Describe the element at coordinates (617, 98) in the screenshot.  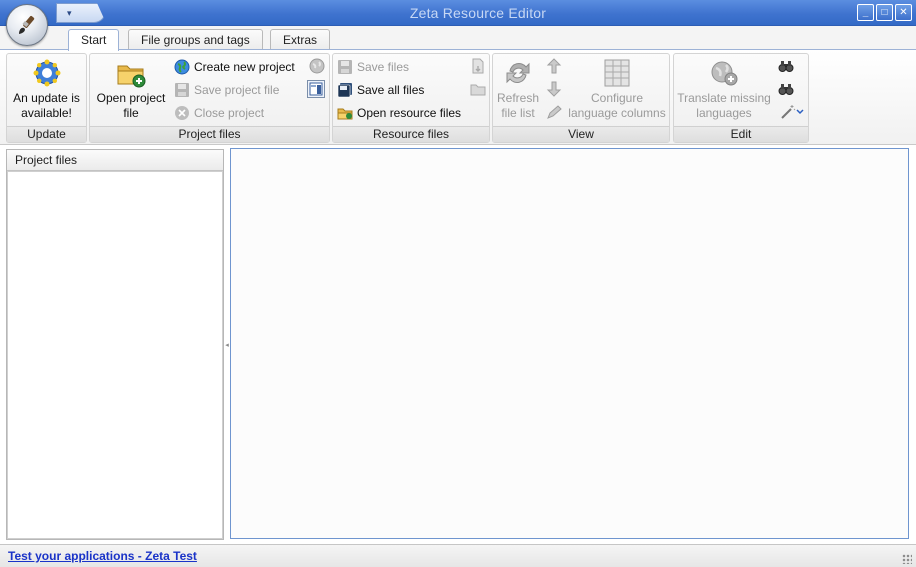
I see `configure-label-line1: Configure` at that location.